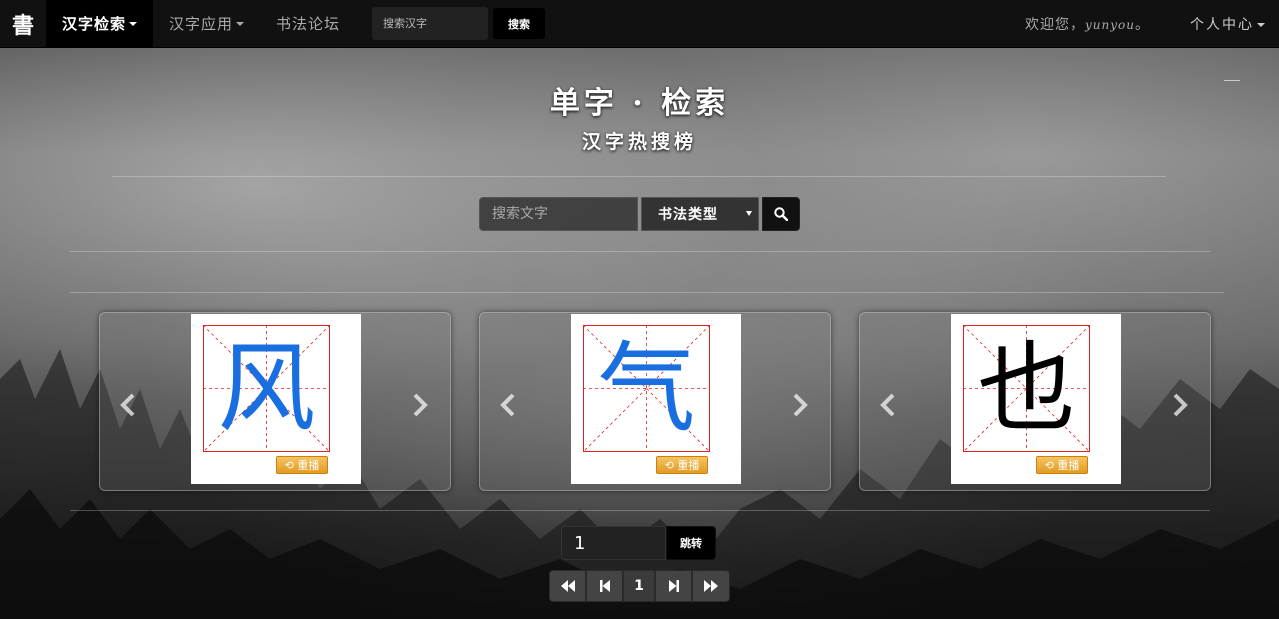 The height and width of the screenshot is (619, 1279). I want to click on prev-page-button, so click(604, 586).